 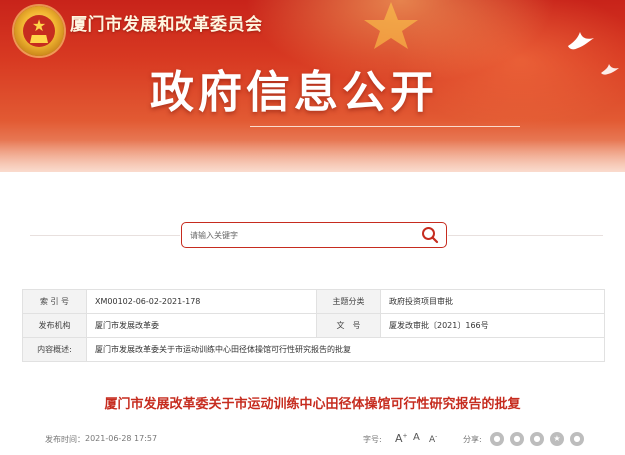 What do you see at coordinates (385, 126) in the screenshot?
I see `heading-underline` at bounding box center [385, 126].